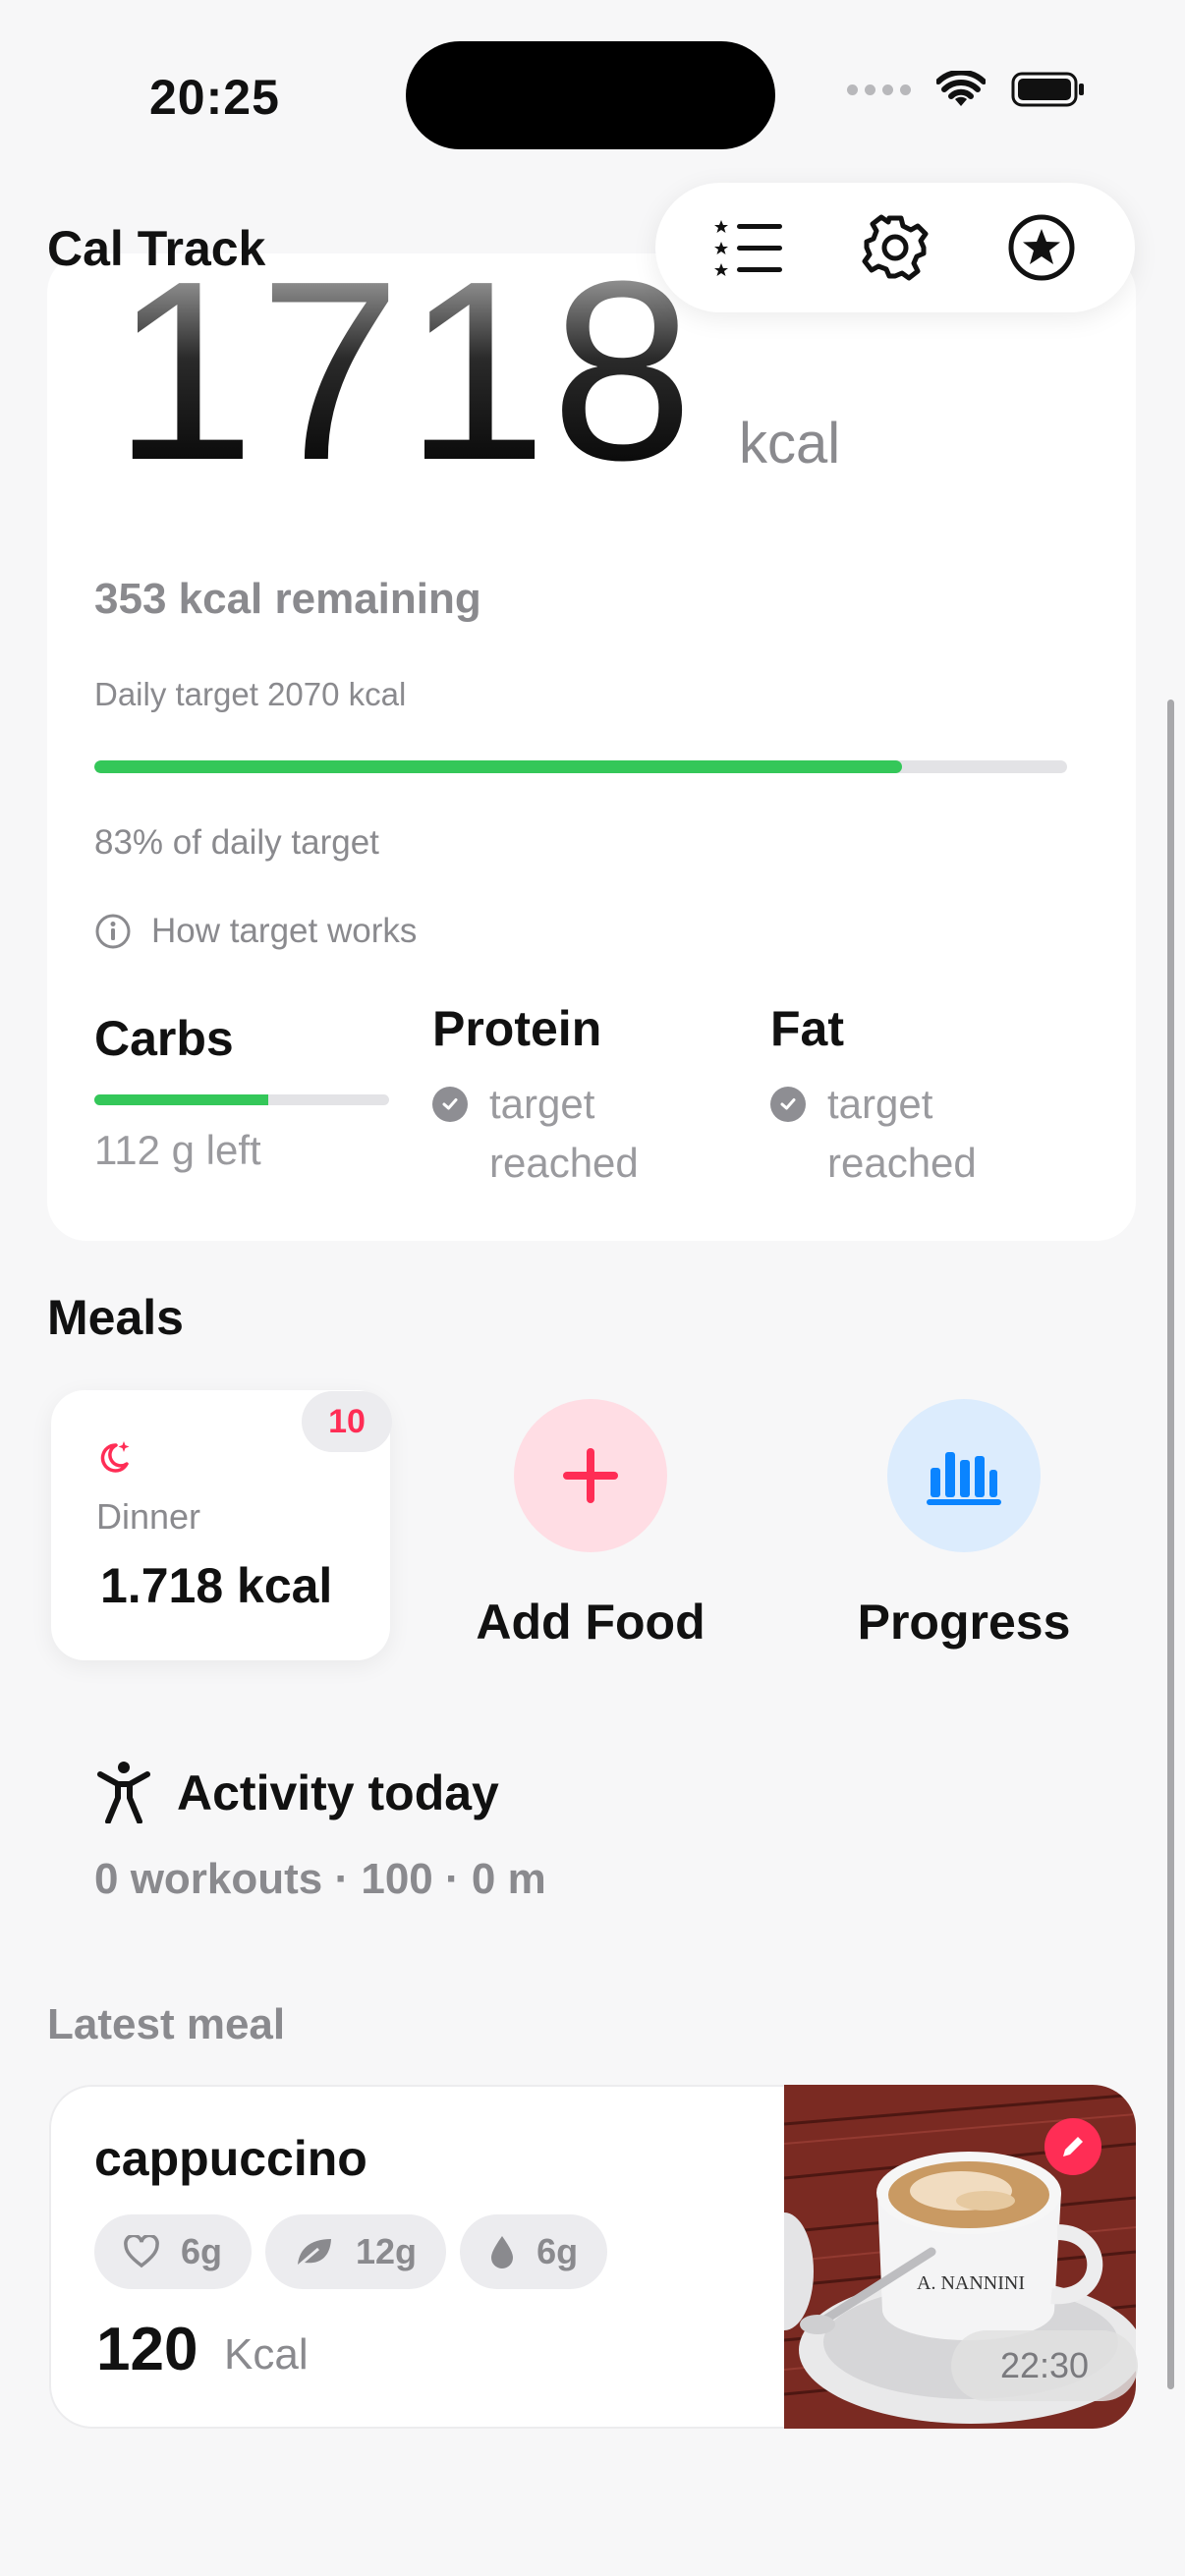 This screenshot has width=1185, height=2576. What do you see at coordinates (503, 2252) in the screenshot?
I see `drop-icon` at bounding box center [503, 2252].